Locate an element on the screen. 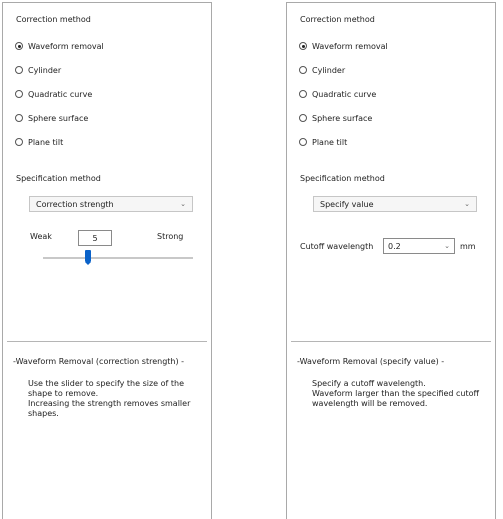 The height and width of the screenshot is (519, 503). dropdown-value: Correction strength is located at coordinates (75, 204).